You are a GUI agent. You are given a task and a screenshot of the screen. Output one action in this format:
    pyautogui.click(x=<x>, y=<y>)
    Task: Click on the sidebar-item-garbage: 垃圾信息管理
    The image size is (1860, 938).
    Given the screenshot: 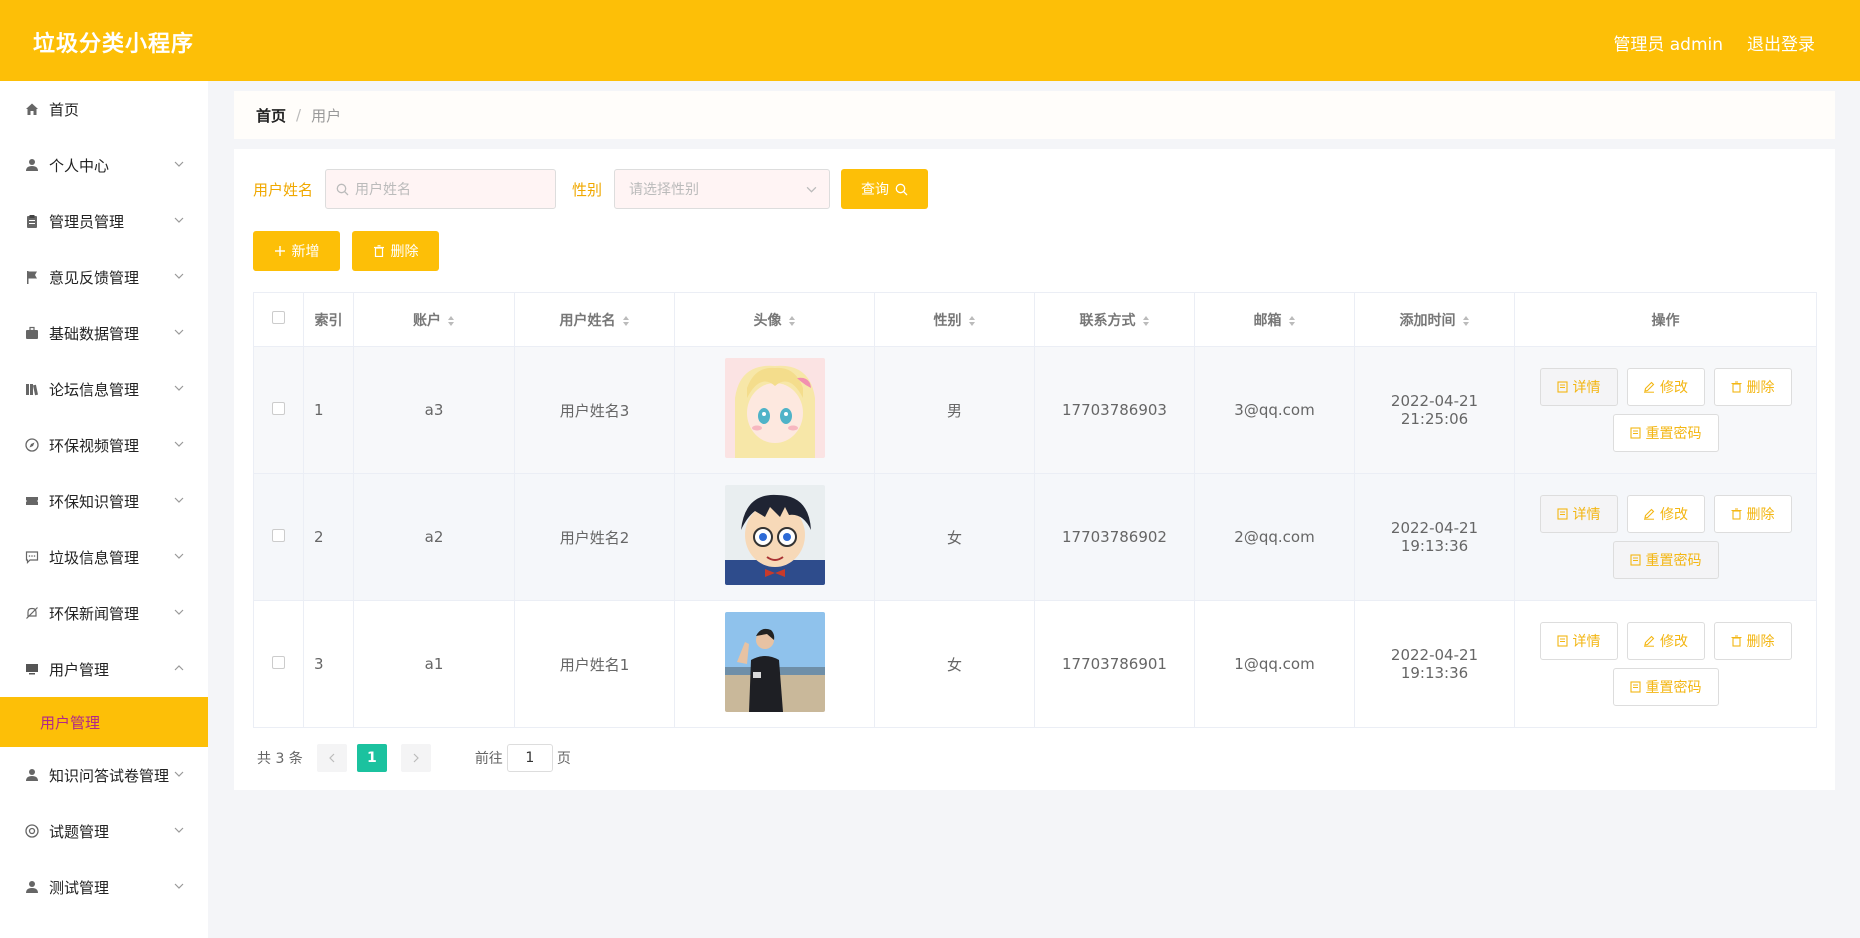 What is the action you would take?
    pyautogui.click(x=104, y=557)
    